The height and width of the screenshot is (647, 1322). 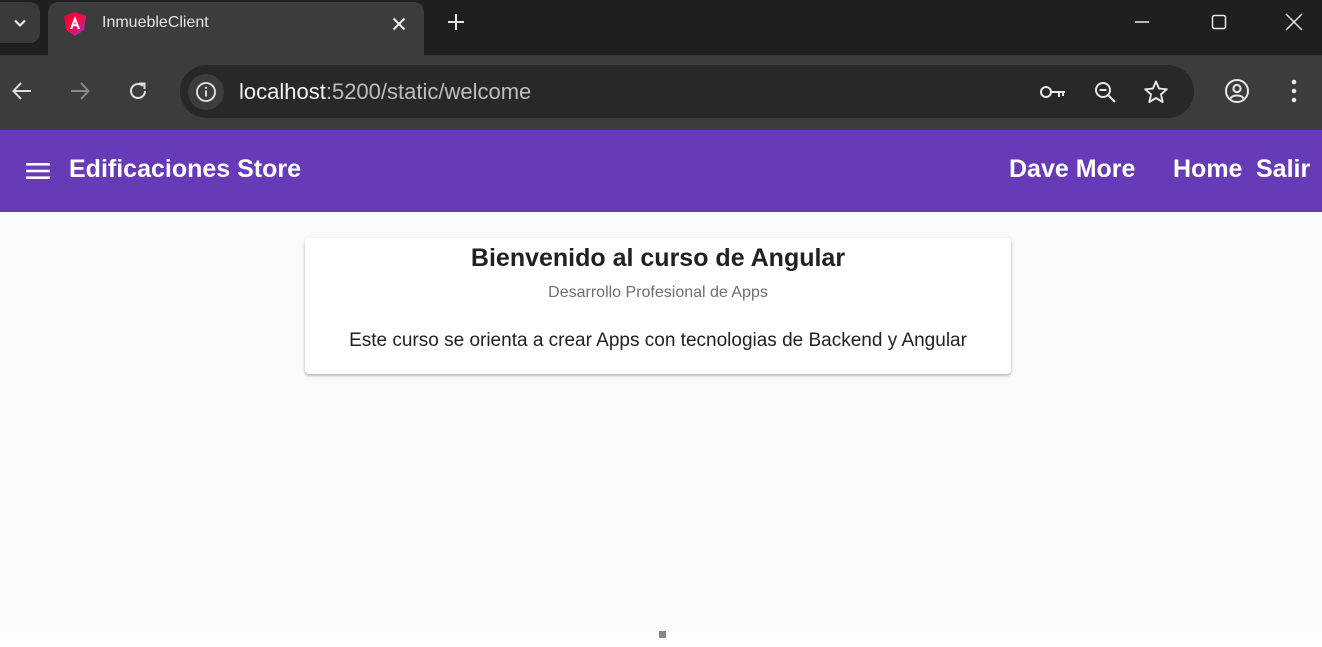 I want to click on user-name-link: Dave More, so click(x=1072, y=169).